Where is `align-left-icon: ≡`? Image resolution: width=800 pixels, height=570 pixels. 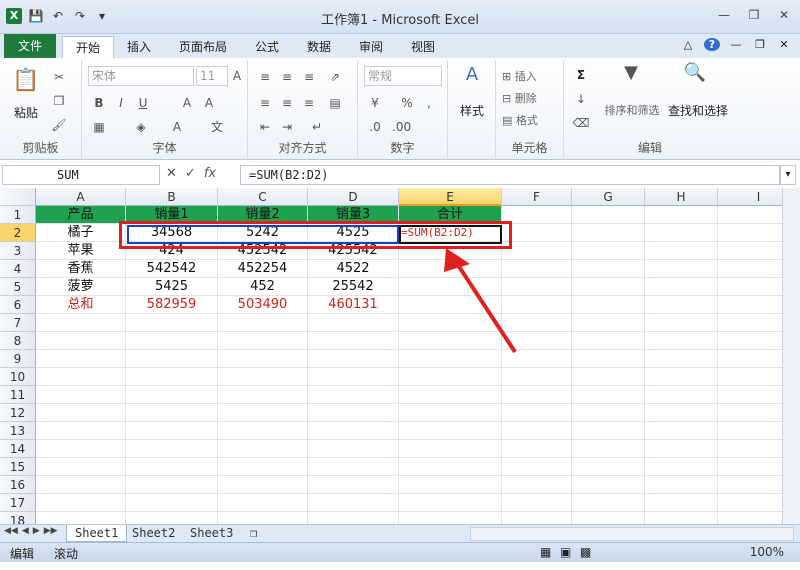 align-left-icon: ≡ is located at coordinates (265, 103).